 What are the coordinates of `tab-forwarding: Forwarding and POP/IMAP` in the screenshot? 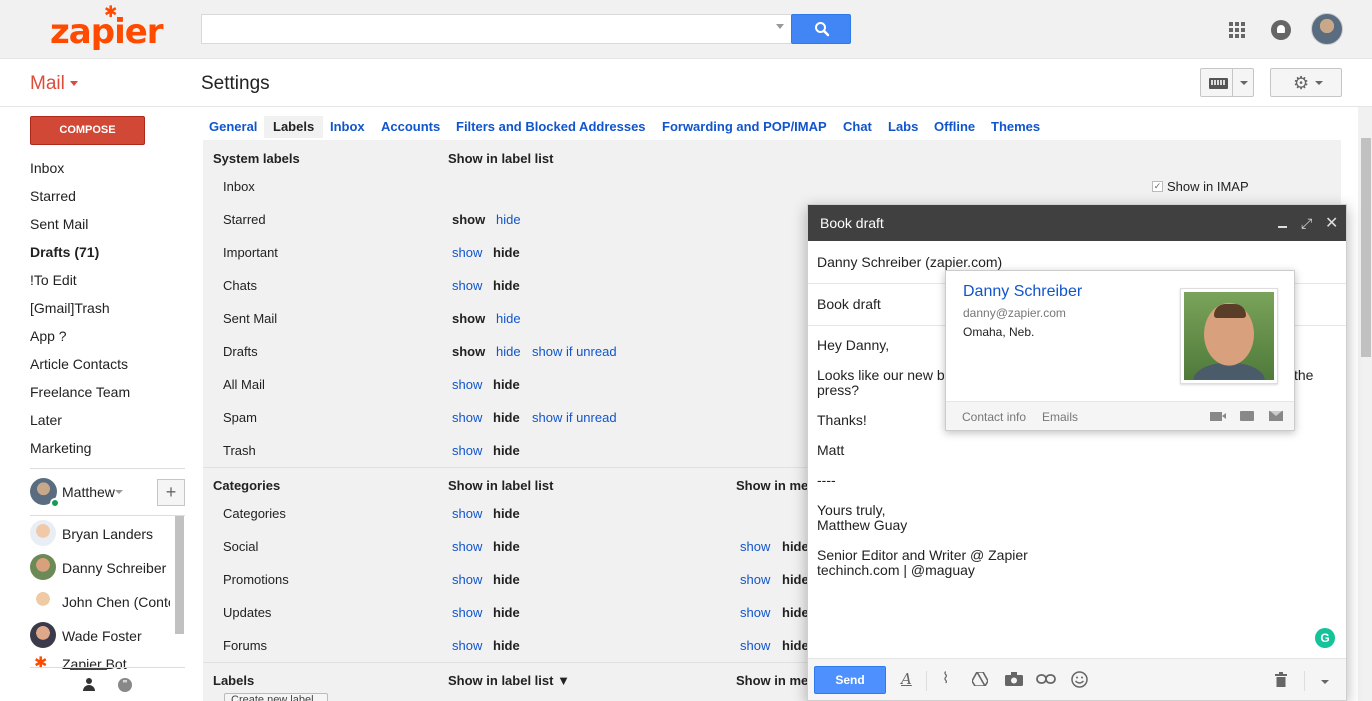 It's located at (744, 126).